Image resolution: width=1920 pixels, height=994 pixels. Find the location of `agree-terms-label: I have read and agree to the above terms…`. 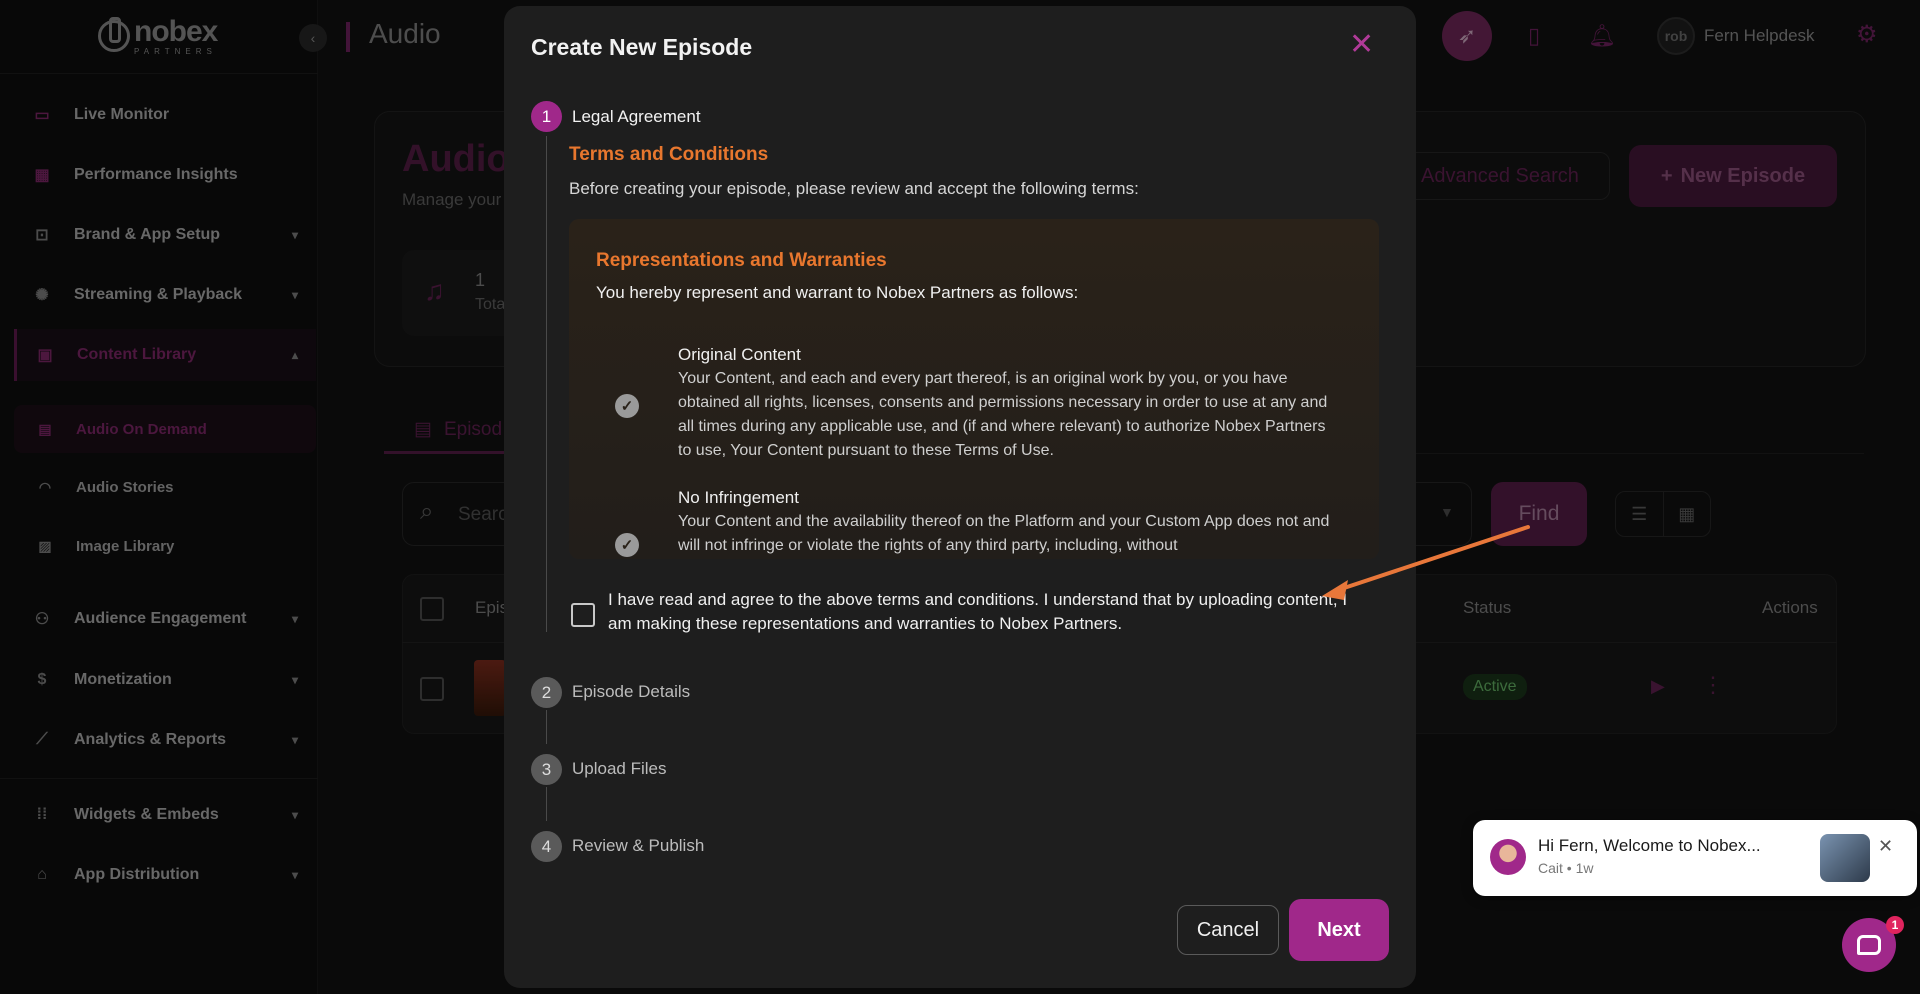

agree-terms-label: I have read and agree to the above terms… is located at coordinates (978, 612).